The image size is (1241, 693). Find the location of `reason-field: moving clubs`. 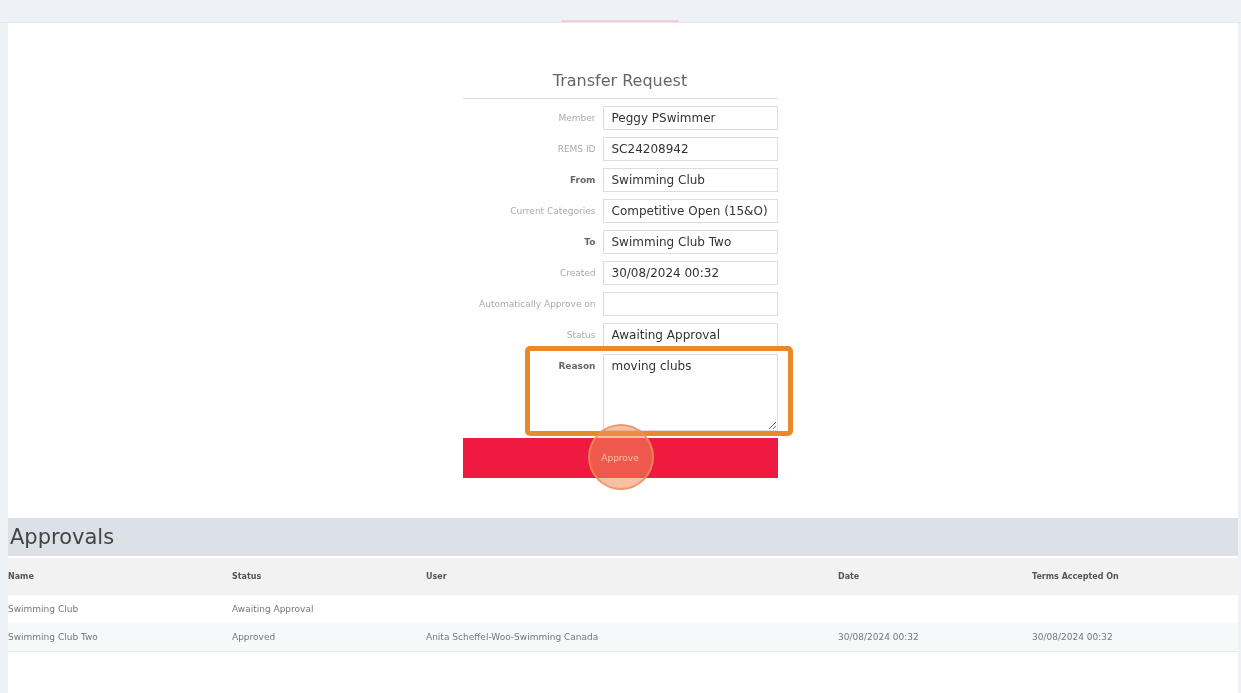

reason-field: moving clubs is located at coordinates (690, 392).